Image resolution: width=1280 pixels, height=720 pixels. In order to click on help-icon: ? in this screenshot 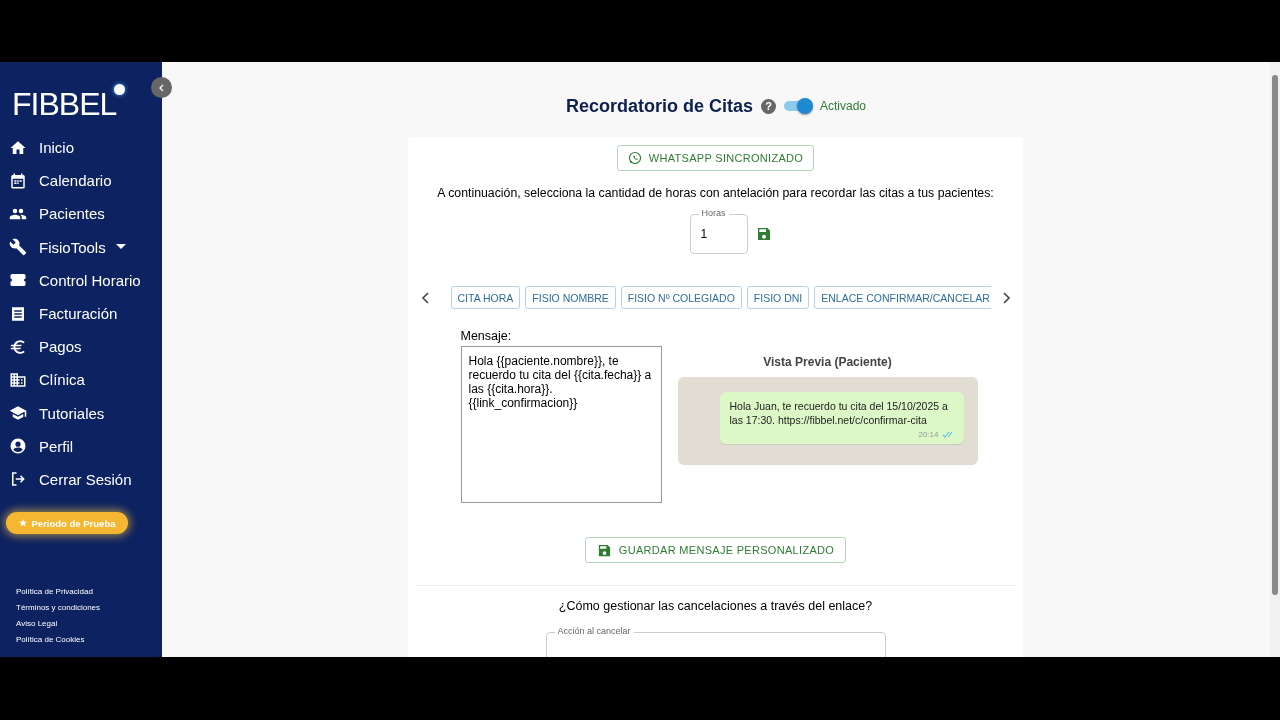, I will do `click(768, 106)`.